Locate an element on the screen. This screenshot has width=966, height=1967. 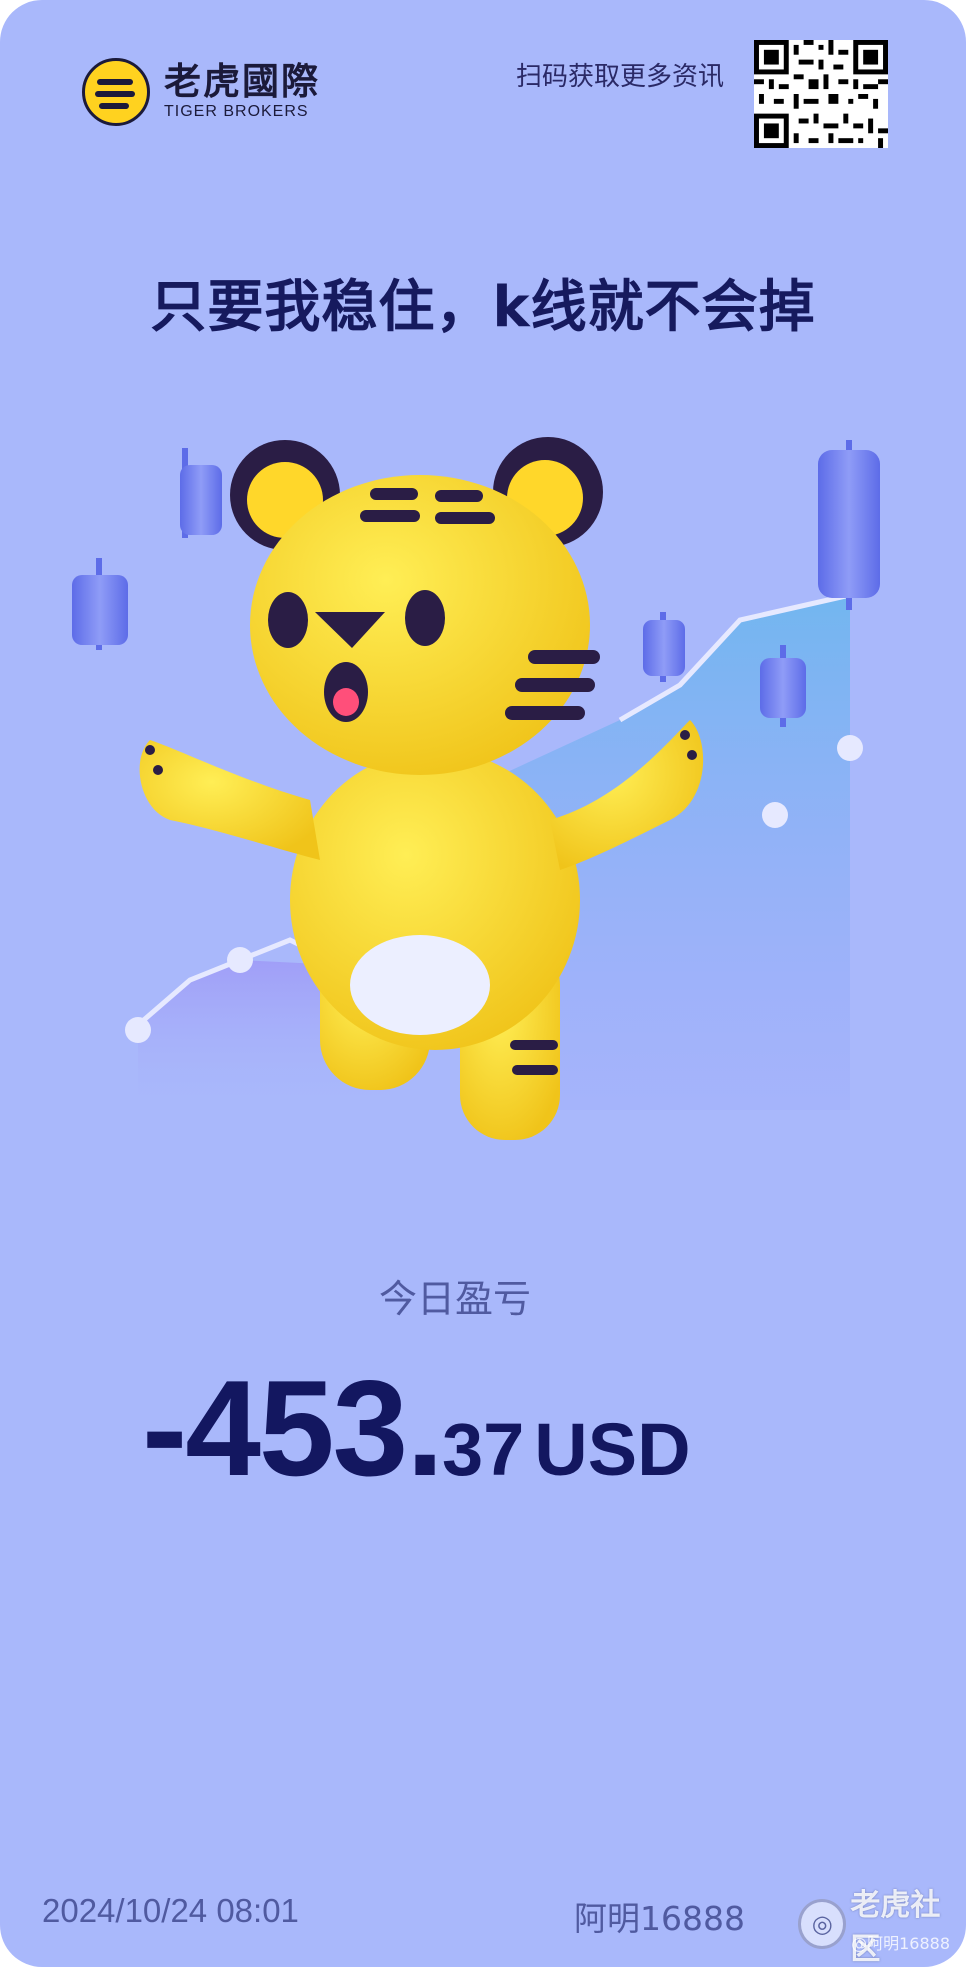
community-logo-icon: ◎ is located at coordinates (822, 1924).